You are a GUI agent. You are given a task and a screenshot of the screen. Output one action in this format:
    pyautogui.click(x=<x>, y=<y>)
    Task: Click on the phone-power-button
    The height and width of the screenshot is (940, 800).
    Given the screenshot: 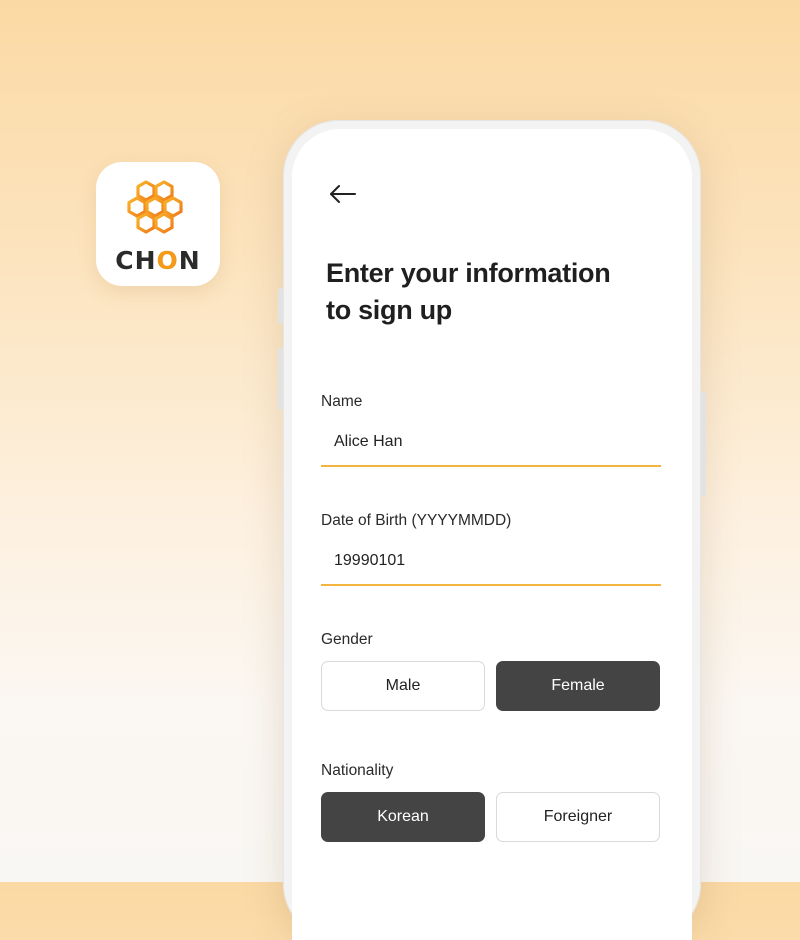 What is the action you would take?
    pyautogui.click(x=703, y=444)
    